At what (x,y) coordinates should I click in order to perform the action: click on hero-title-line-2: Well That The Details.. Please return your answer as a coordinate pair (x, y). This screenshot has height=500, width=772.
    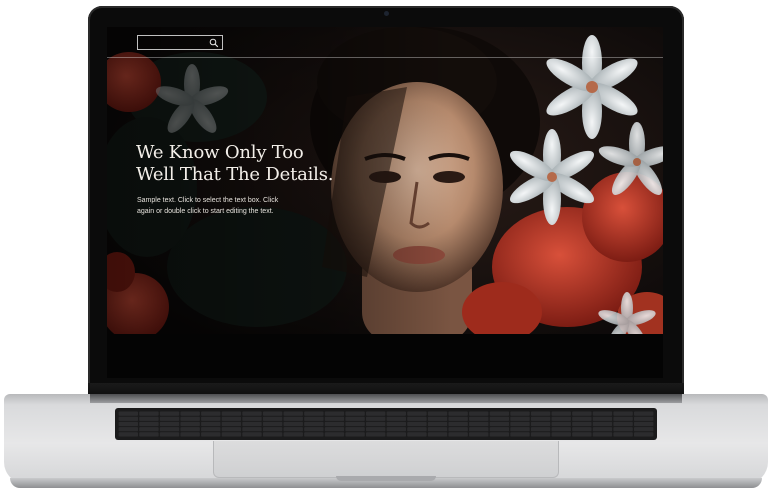
    Looking at the image, I should click on (235, 174).